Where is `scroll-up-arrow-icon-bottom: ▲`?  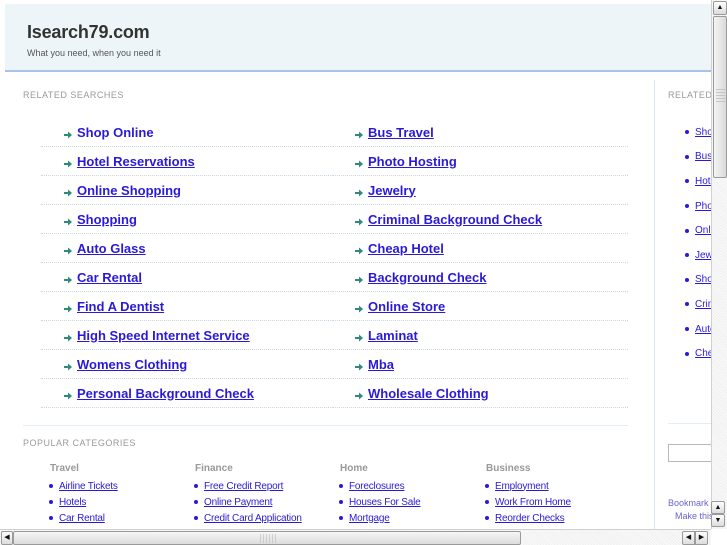 scroll-up-arrow-icon-bottom: ▲ is located at coordinates (718, 507).